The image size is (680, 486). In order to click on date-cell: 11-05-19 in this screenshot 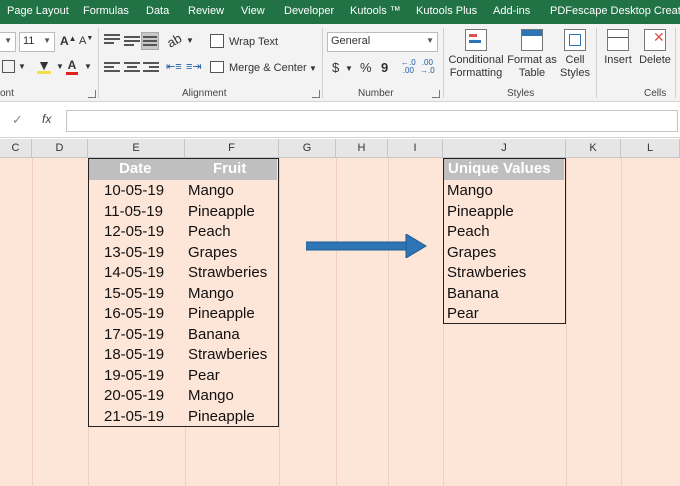, I will do `click(133, 211)`.